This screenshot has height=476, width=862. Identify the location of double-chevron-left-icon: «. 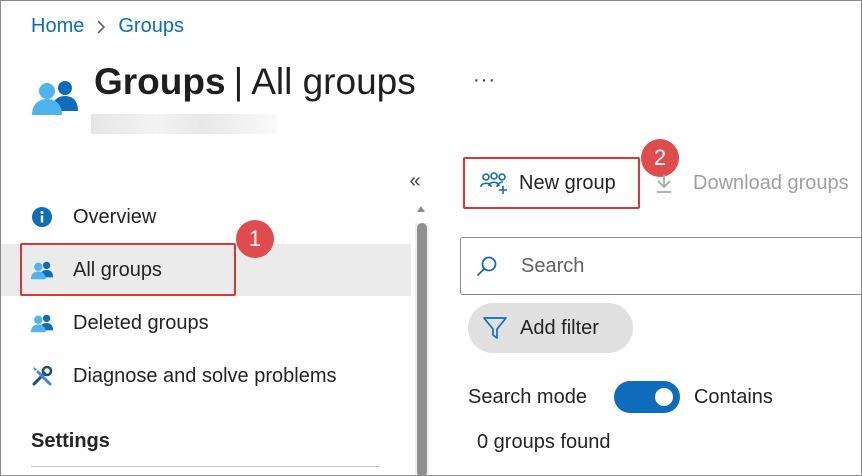
(415, 180).